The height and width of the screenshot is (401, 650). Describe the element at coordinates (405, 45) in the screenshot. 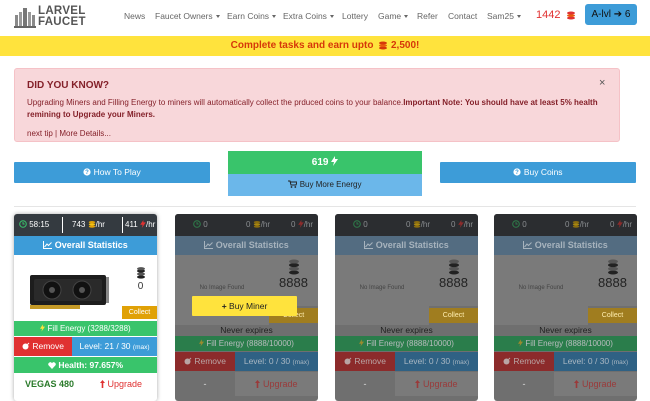

I see `banner-amount: 2,500!` at that location.